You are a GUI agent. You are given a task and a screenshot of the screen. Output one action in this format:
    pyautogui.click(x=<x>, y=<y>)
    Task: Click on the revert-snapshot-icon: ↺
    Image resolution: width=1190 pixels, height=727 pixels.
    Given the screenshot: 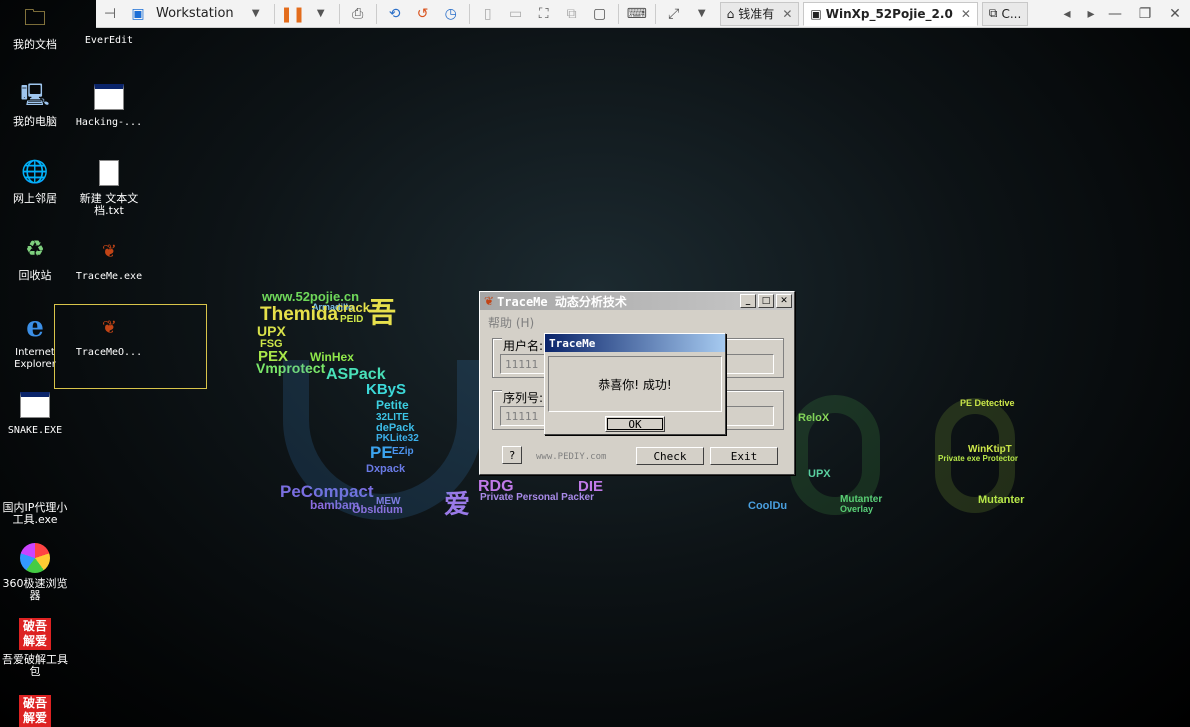 What is the action you would take?
    pyautogui.click(x=423, y=14)
    